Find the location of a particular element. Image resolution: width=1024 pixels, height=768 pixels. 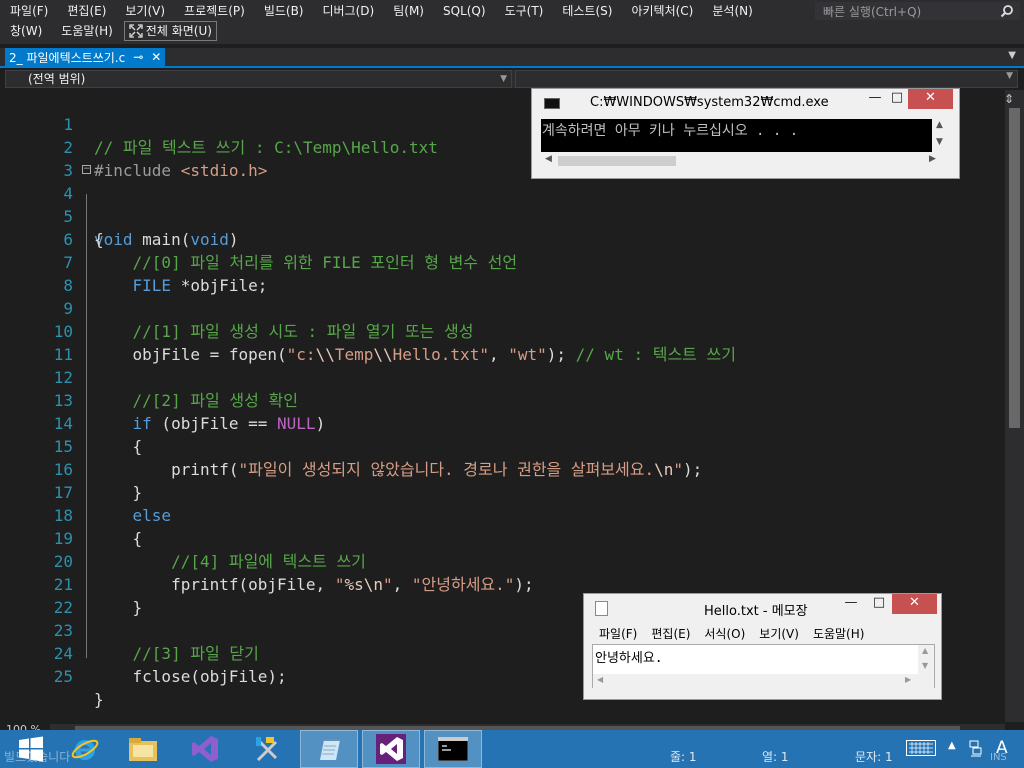

notepad-menu-view: 보기(V) is located at coordinates (779, 633).